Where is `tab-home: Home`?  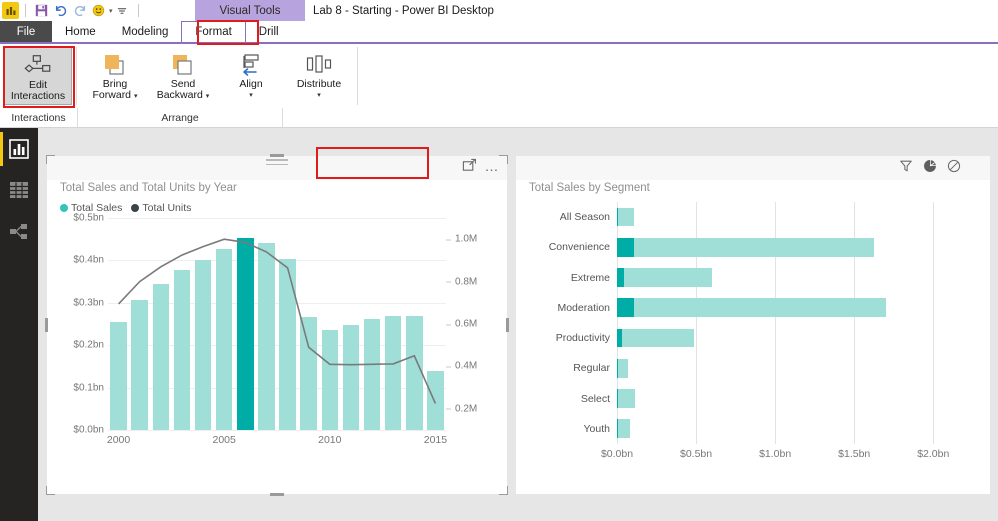 tab-home: Home is located at coordinates (80, 31).